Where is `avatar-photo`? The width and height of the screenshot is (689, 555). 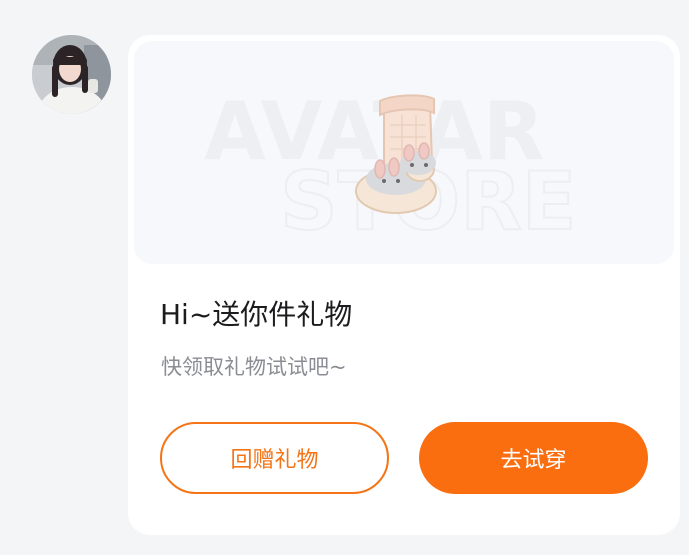 avatar-photo is located at coordinates (71, 74).